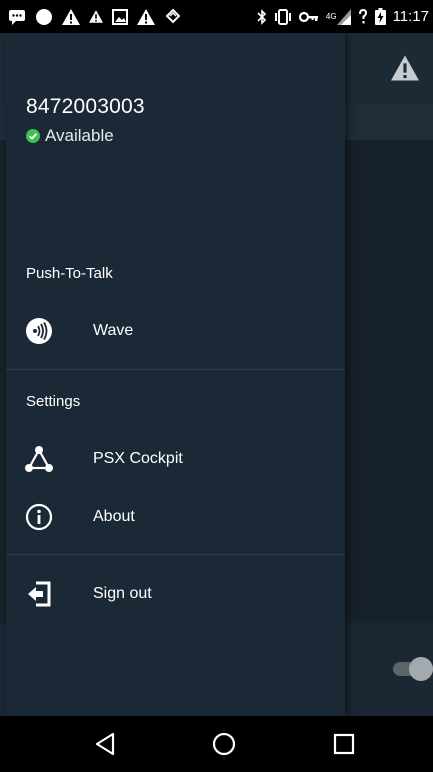 The height and width of the screenshot is (772, 433). Describe the element at coordinates (405, 68) in the screenshot. I see `background-warning-icon` at that location.